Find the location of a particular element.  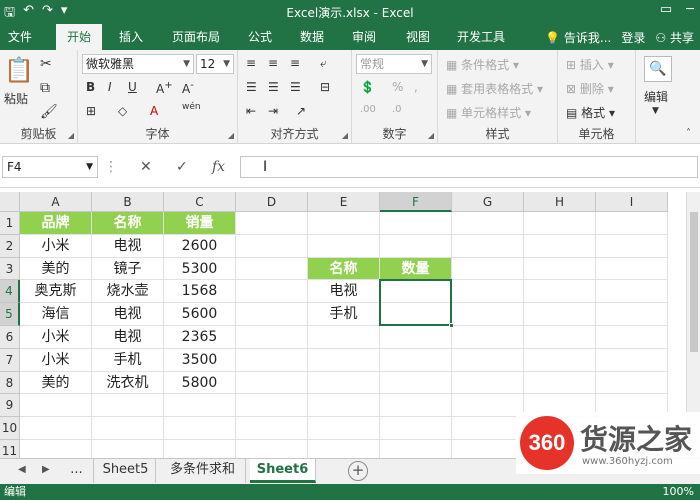

cell-i3 is located at coordinates (632, 269).